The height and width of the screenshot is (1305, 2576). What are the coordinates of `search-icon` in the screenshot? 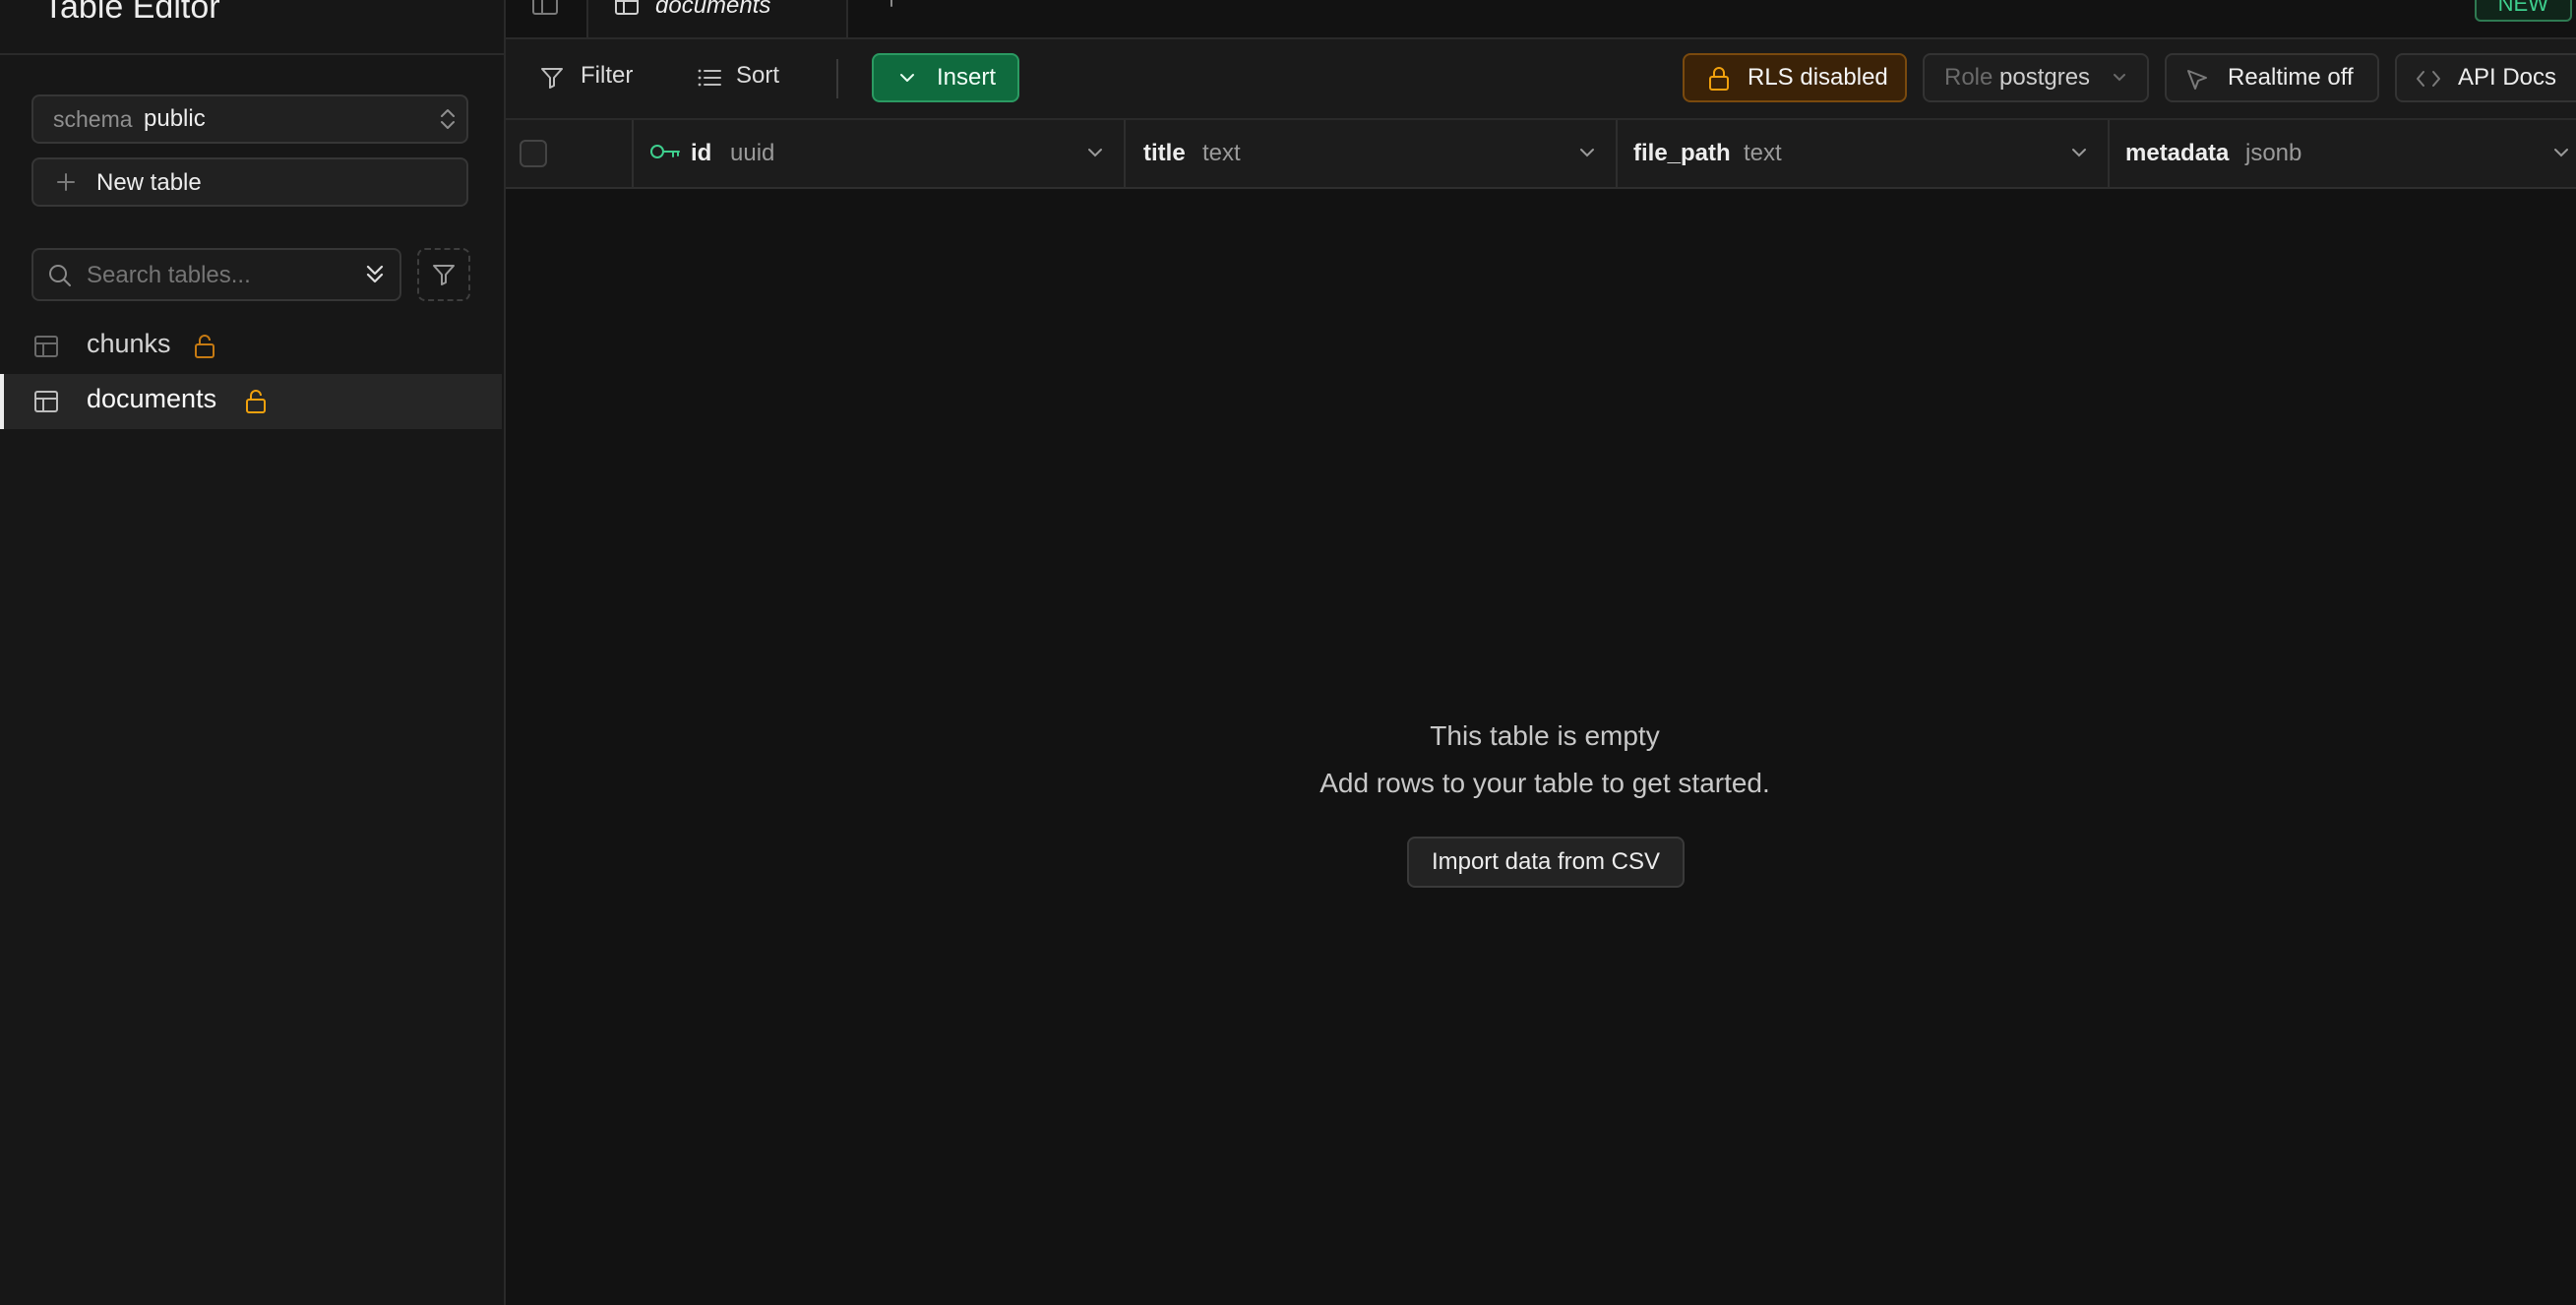 It's located at (60, 275).